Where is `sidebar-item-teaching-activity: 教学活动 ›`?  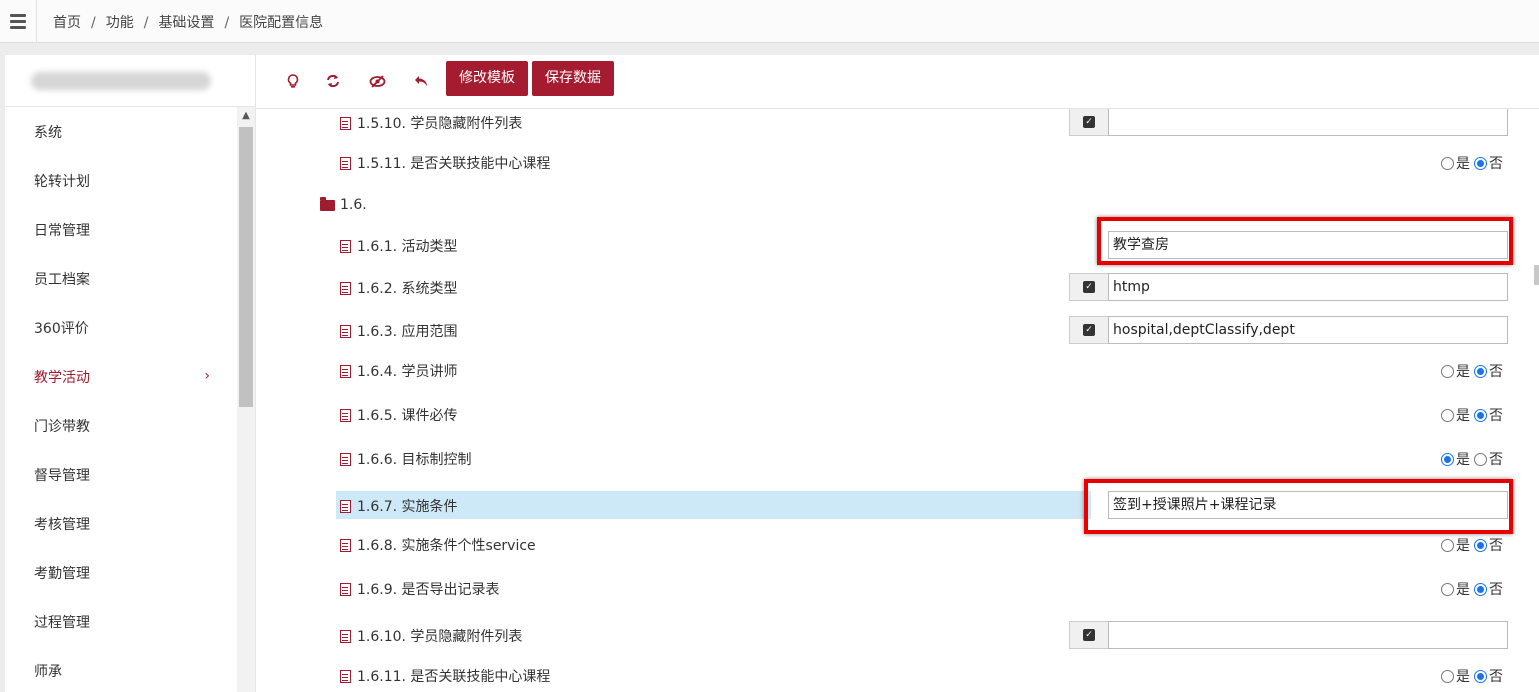
sidebar-item-teaching-activity: 教学活动 › is located at coordinates (121, 376).